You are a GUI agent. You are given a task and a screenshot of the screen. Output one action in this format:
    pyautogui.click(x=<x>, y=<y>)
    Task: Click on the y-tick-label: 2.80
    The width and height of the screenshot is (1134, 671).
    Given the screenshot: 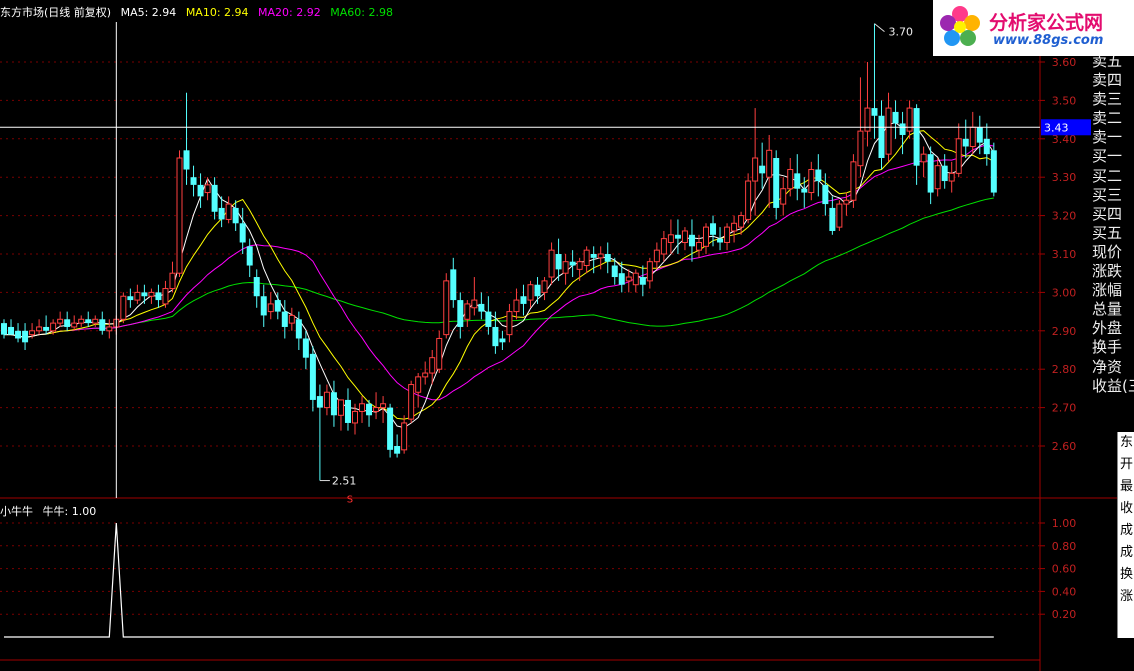 What is the action you would take?
    pyautogui.click(x=1064, y=369)
    